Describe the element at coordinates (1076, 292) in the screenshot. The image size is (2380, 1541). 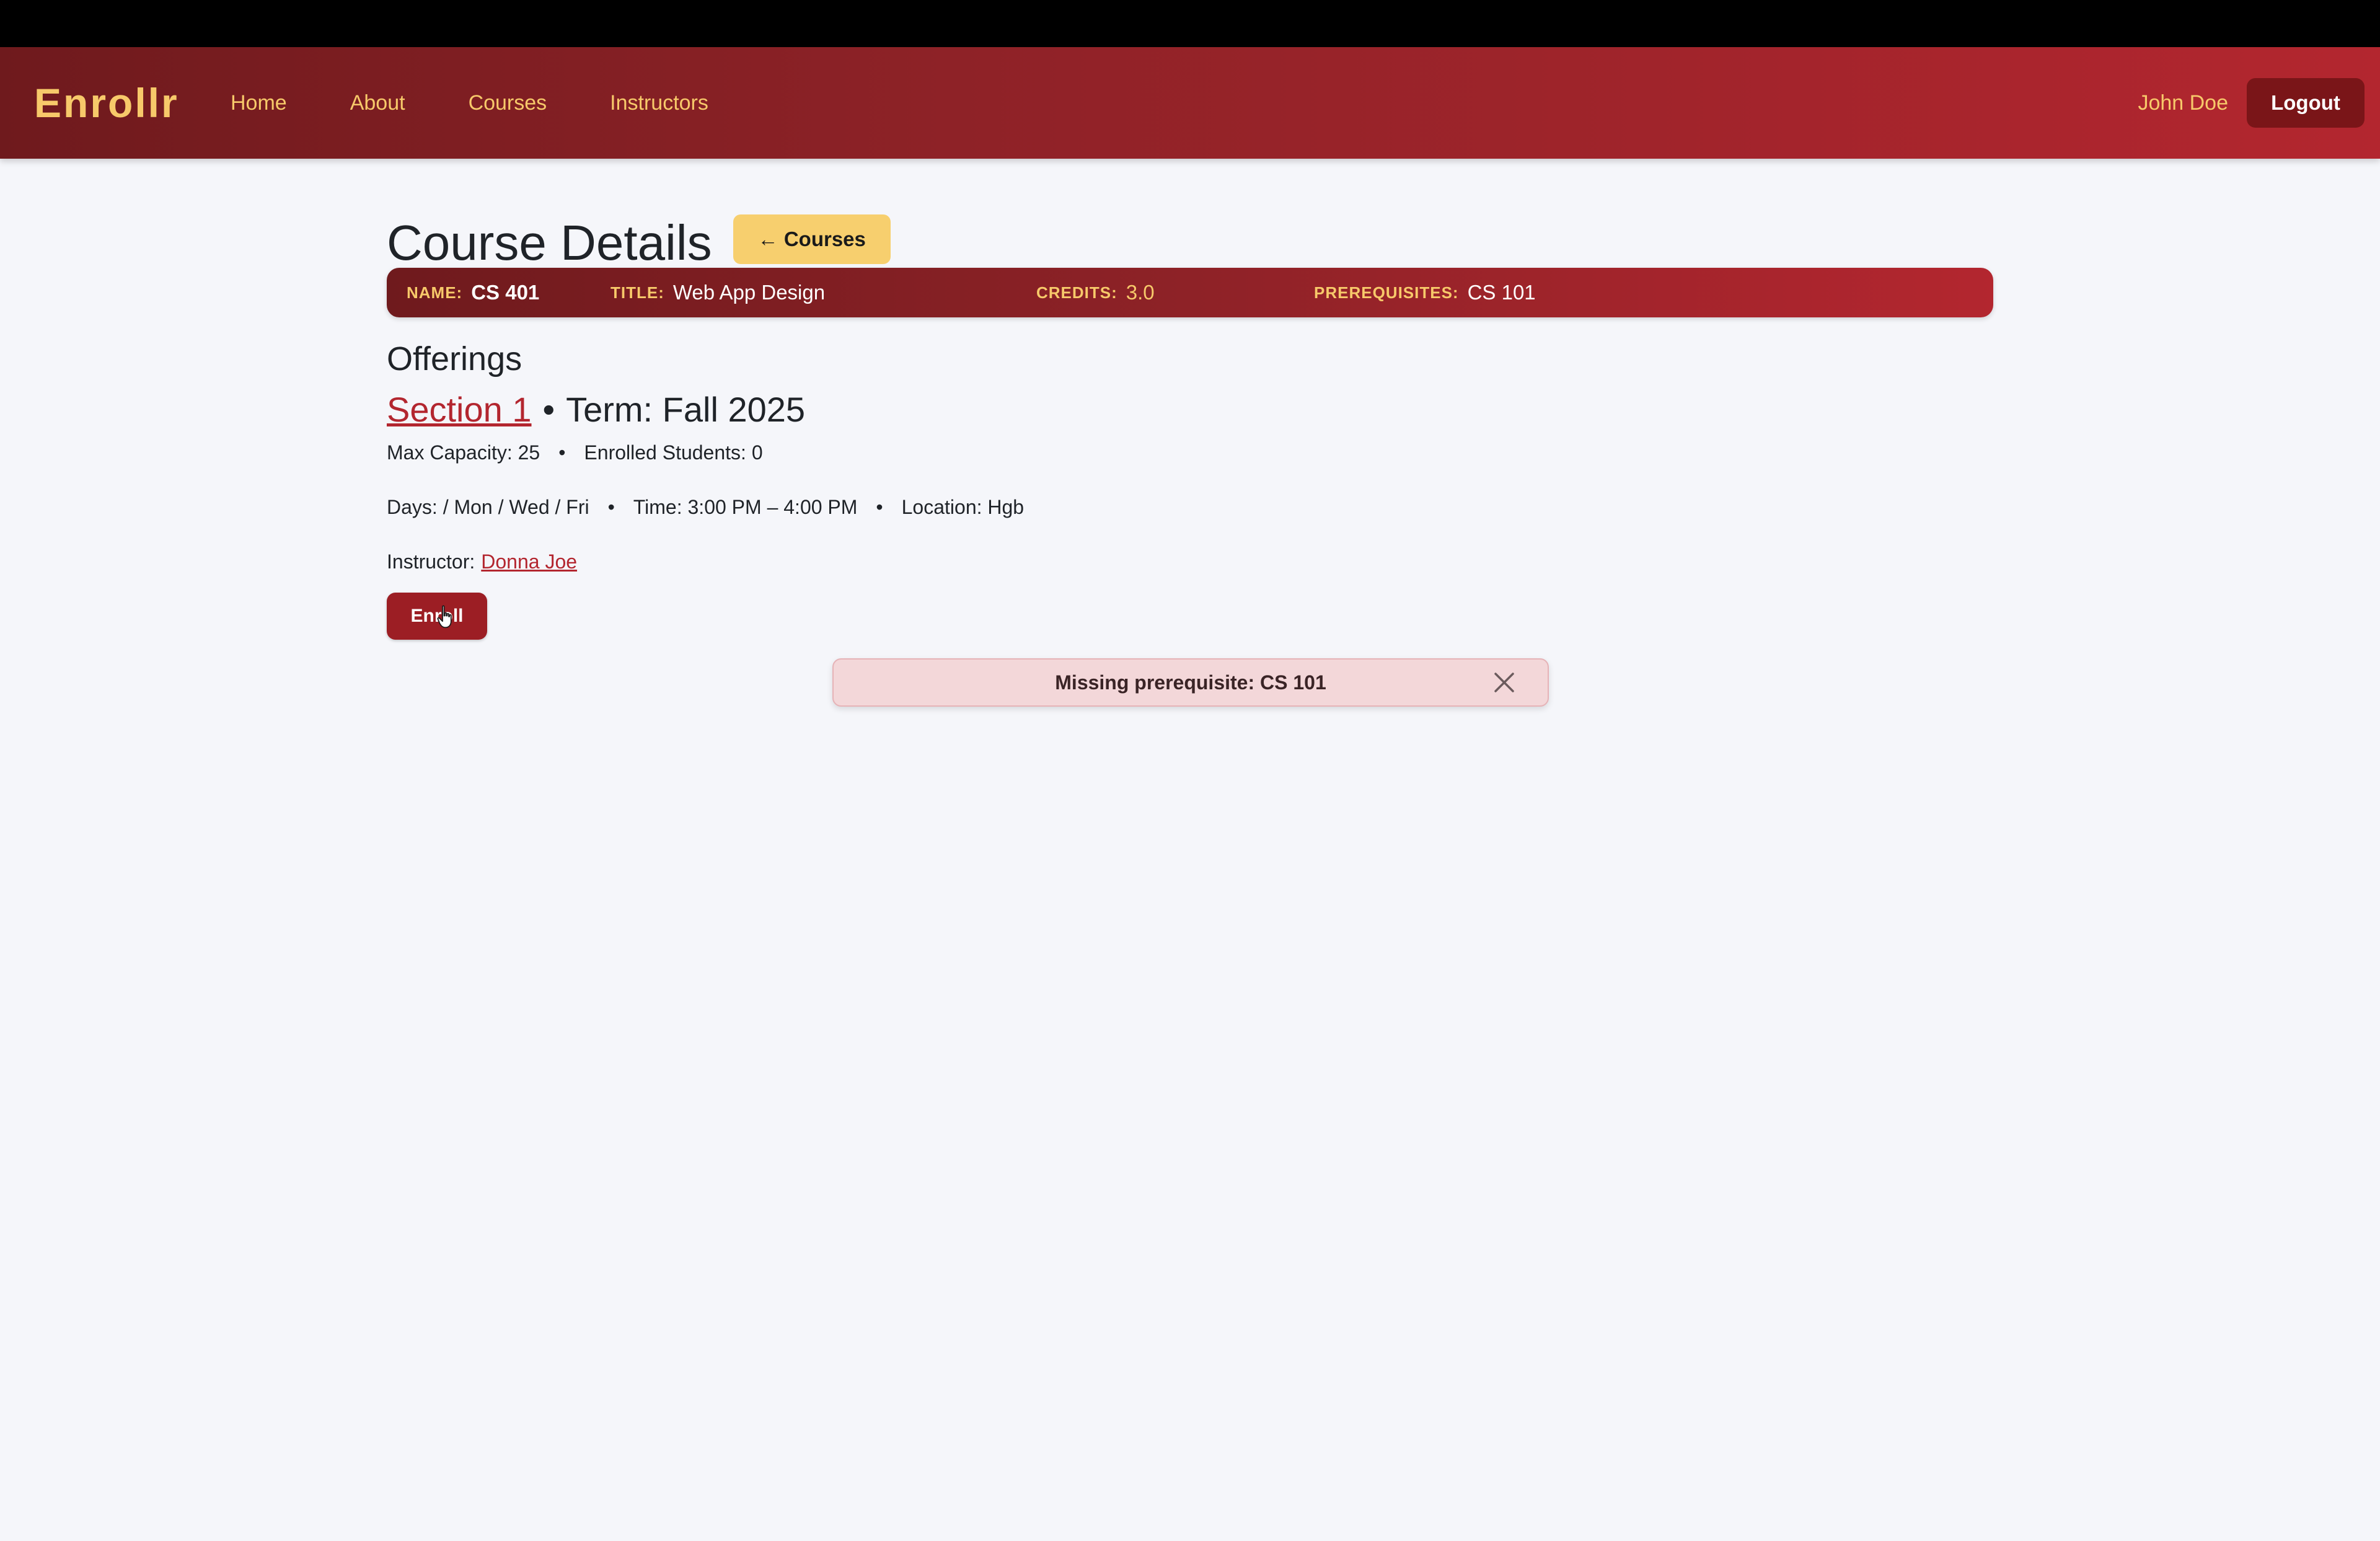
I see `course-credits-label: CREDITS:` at that location.